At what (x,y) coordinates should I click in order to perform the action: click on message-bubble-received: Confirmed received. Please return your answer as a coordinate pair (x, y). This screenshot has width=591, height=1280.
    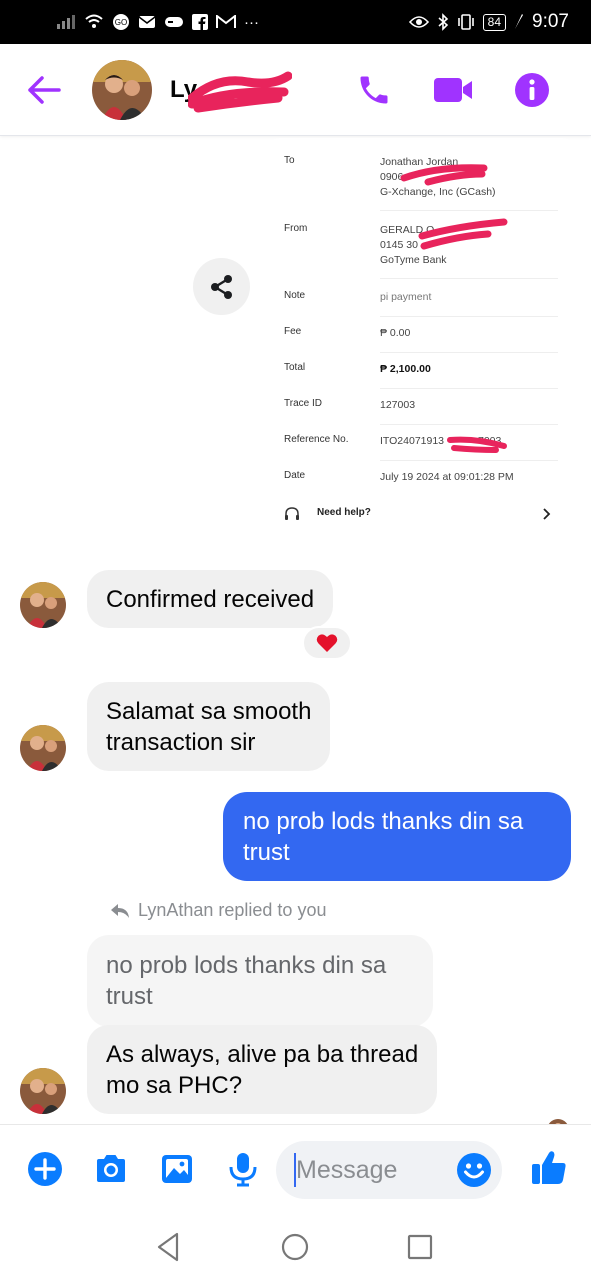
    Looking at the image, I should click on (210, 599).